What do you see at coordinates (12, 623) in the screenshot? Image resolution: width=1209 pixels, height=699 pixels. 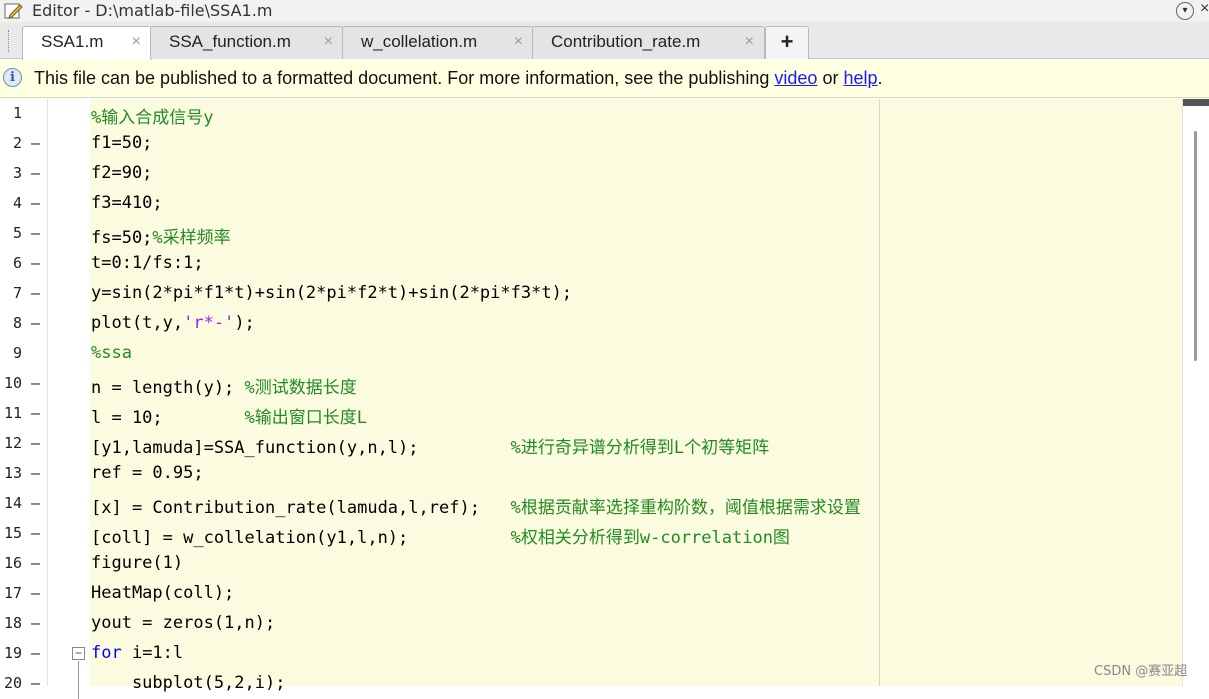 I see `line-number: 18` at bounding box center [12, 623].